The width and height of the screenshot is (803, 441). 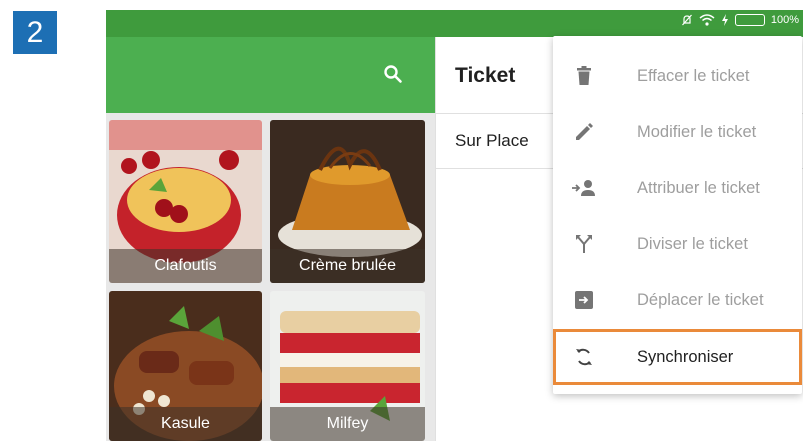 What do you see at coordinates (692, 243) in the screenshot?
I see `menu-item-label: Diviser le ticket` at bounding box center [692, 243].